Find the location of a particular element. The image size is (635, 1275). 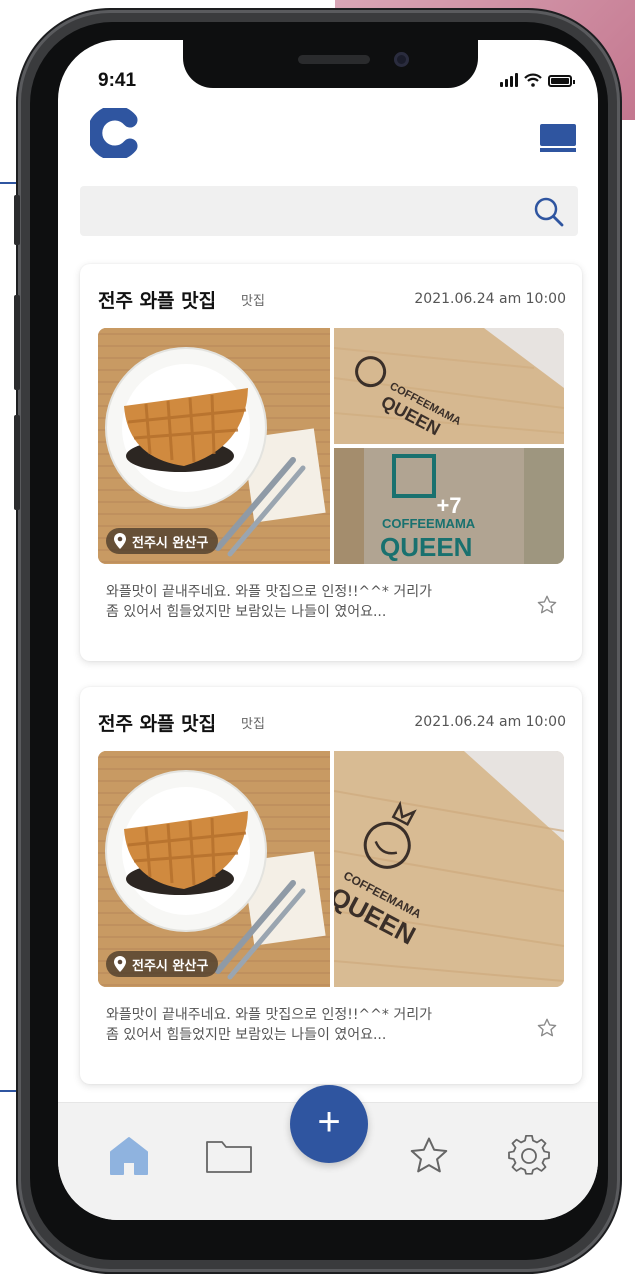

home-icon is located at coordinates (129, 1156).